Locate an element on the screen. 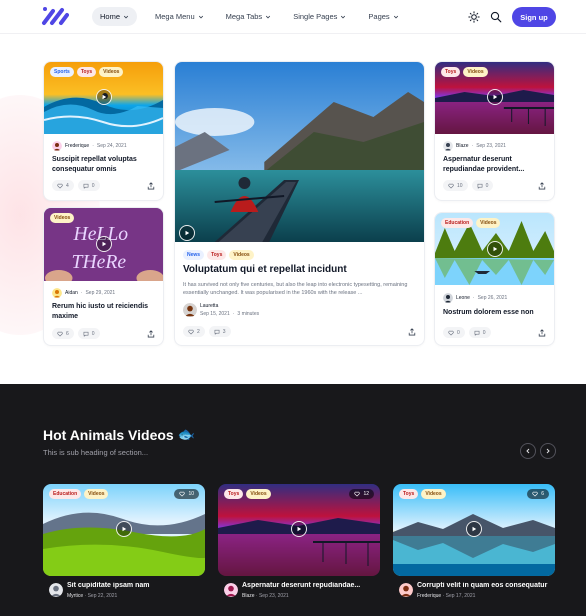 The width and height of the screenshot is (586, 616). tag-list: Videos is located at coordinates (62, 218).